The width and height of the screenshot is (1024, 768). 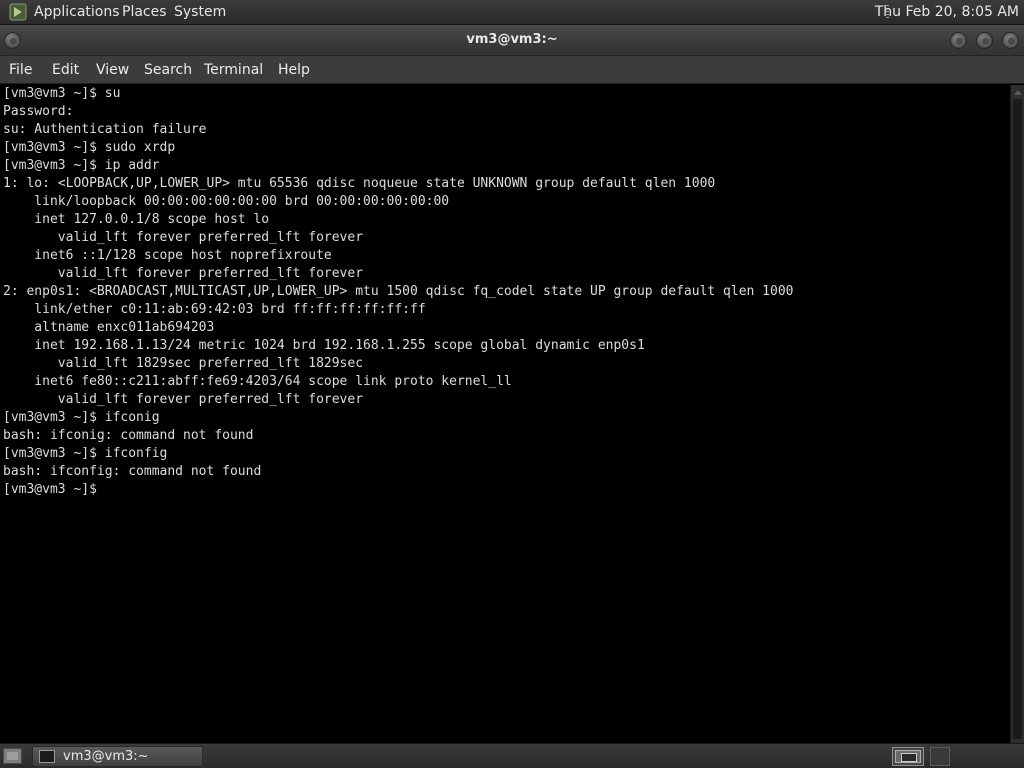 I want to click on show-desktop-icon, so click(x=12, y=756).